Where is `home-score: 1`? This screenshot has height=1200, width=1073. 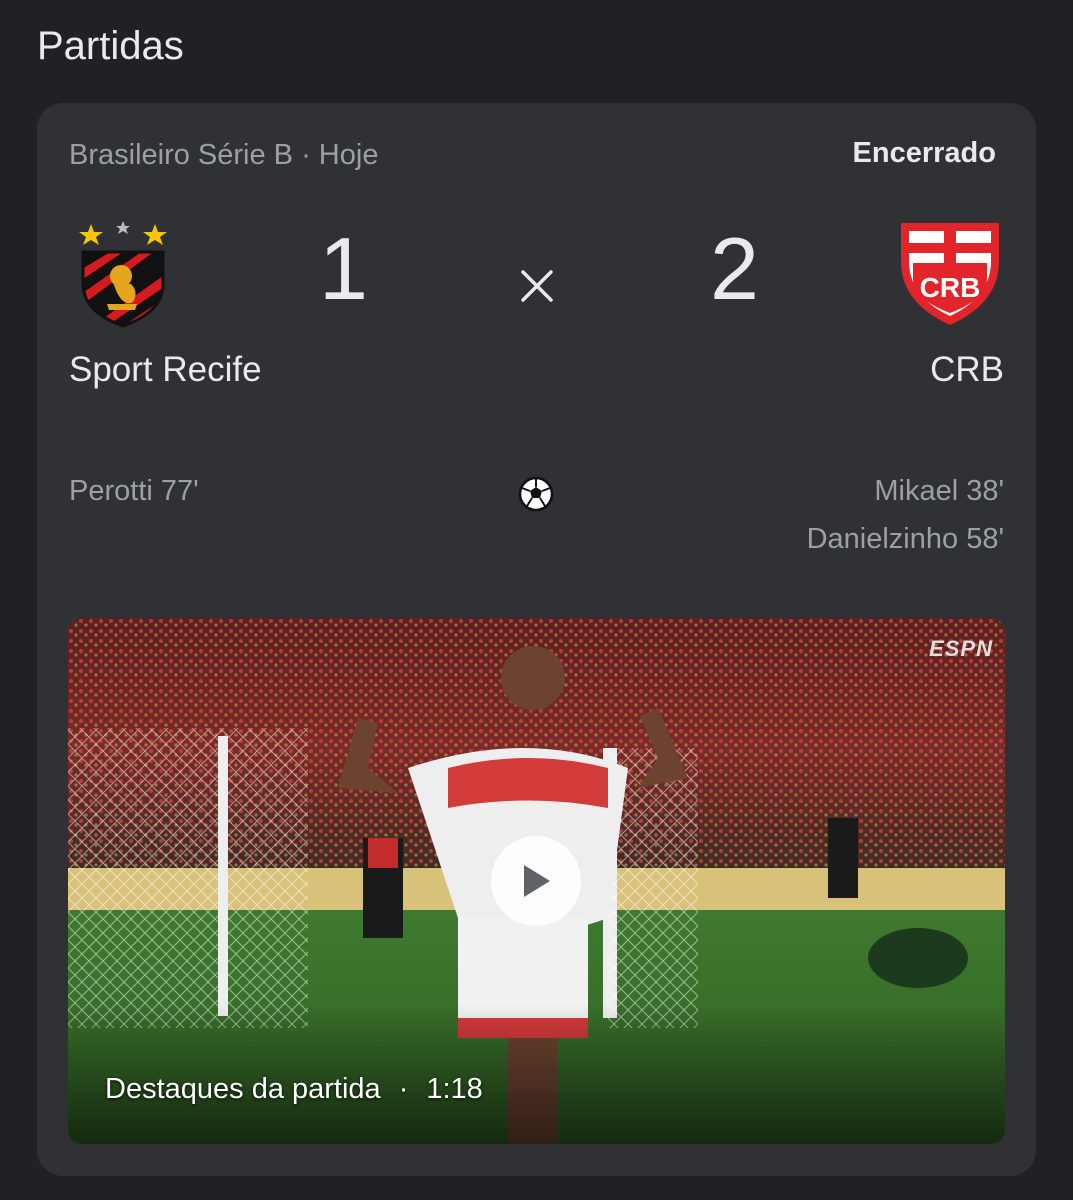 home-score: 1 is located at coordinates (343, 268).